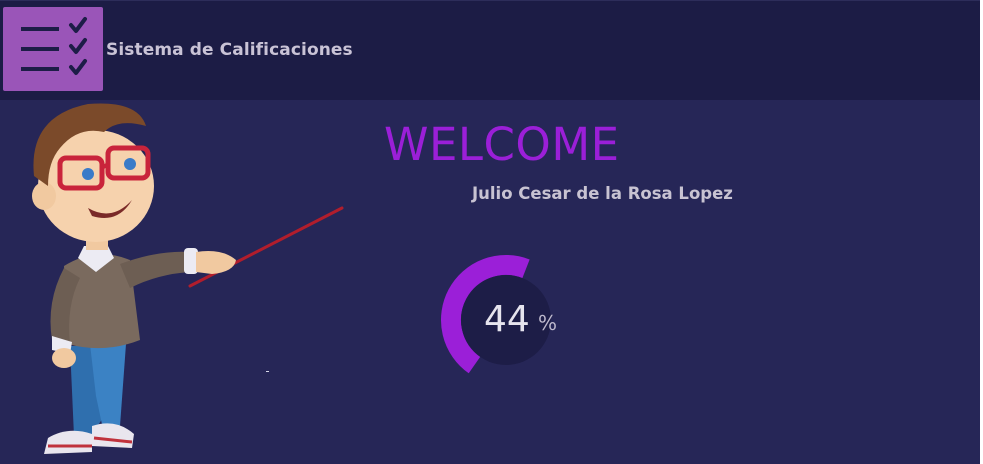 The width and height of the screenshot is (983, 464). Describe the element at coordinates (548, 323) in the screenshot. I see `progress-unit: %` at that location.